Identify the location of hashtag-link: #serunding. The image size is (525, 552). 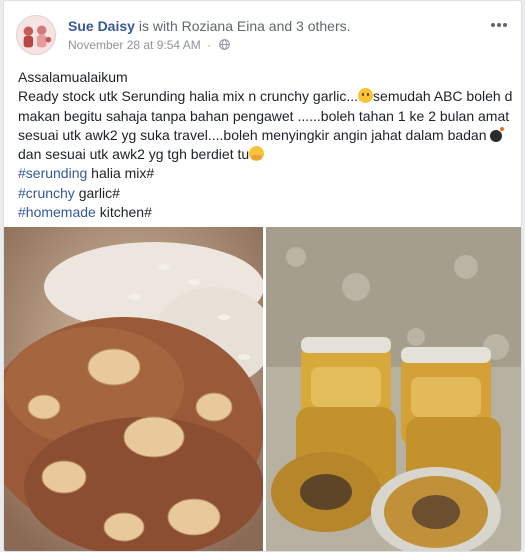
(52, 173).